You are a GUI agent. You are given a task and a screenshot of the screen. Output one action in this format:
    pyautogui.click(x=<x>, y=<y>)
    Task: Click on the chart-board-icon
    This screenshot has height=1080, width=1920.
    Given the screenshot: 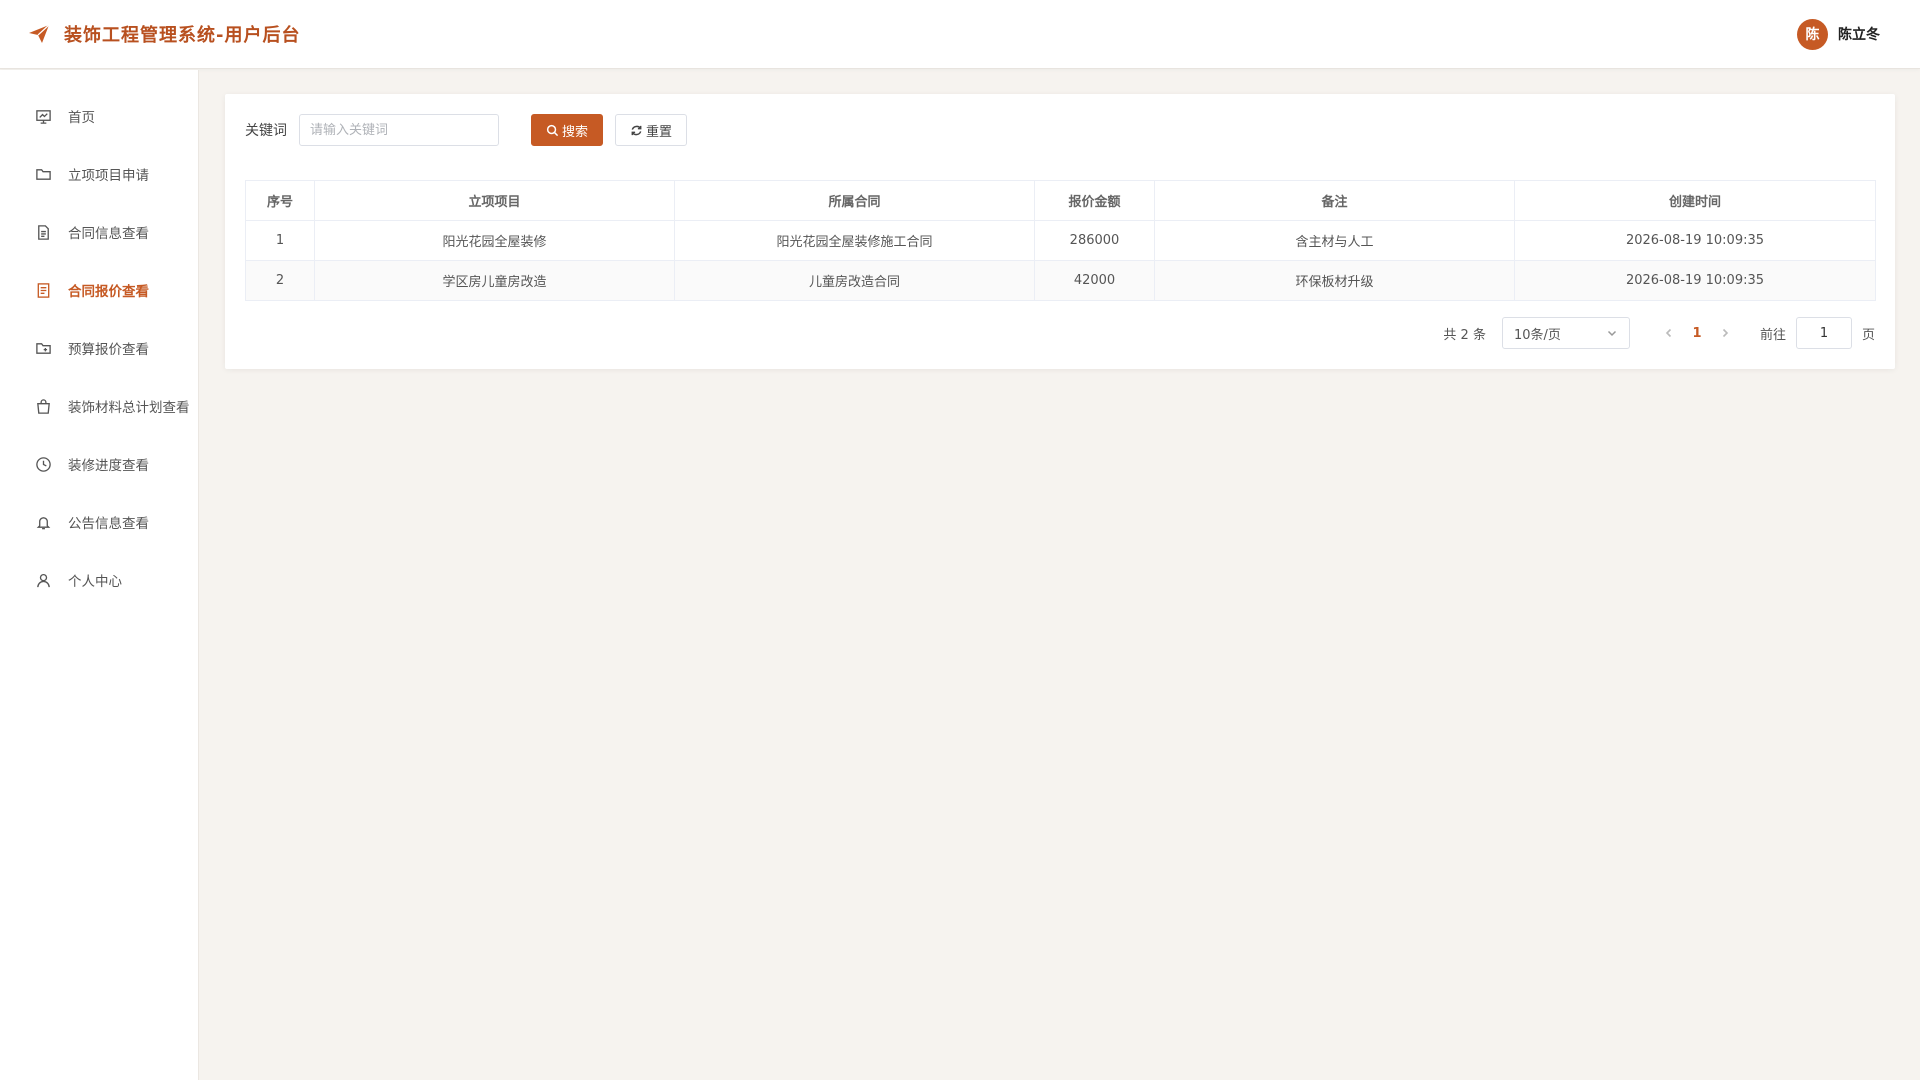 What is the action you would take?
    pyautogui.click(x=43, y=116)
    